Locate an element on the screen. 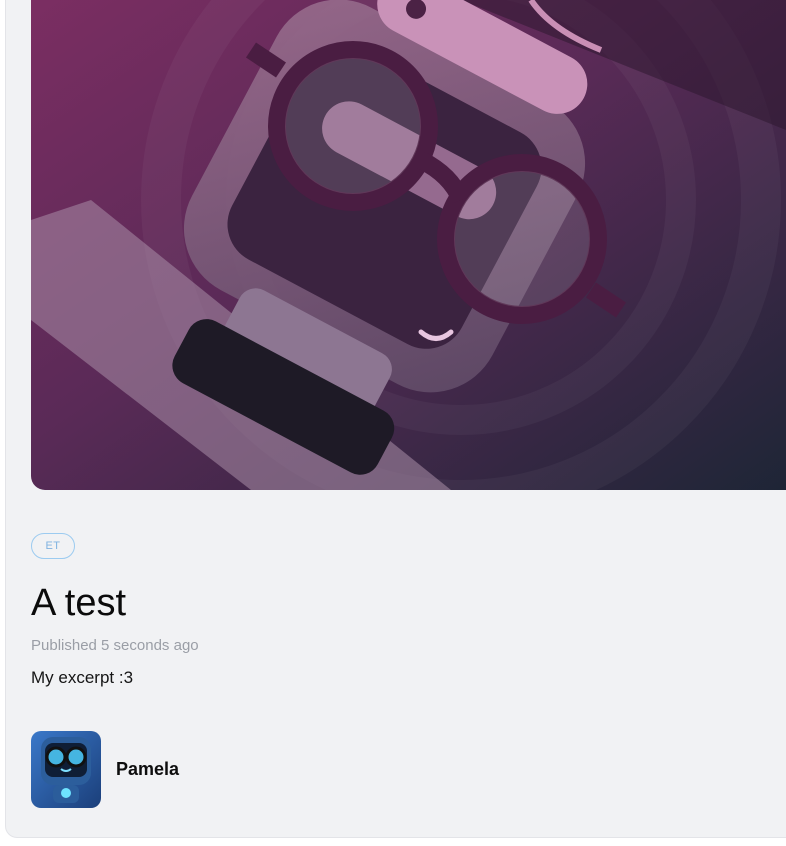 Image resolution: width=786 pixels, height=846 pixels. robot-avatar-icon is located at coordinates (66, 769).